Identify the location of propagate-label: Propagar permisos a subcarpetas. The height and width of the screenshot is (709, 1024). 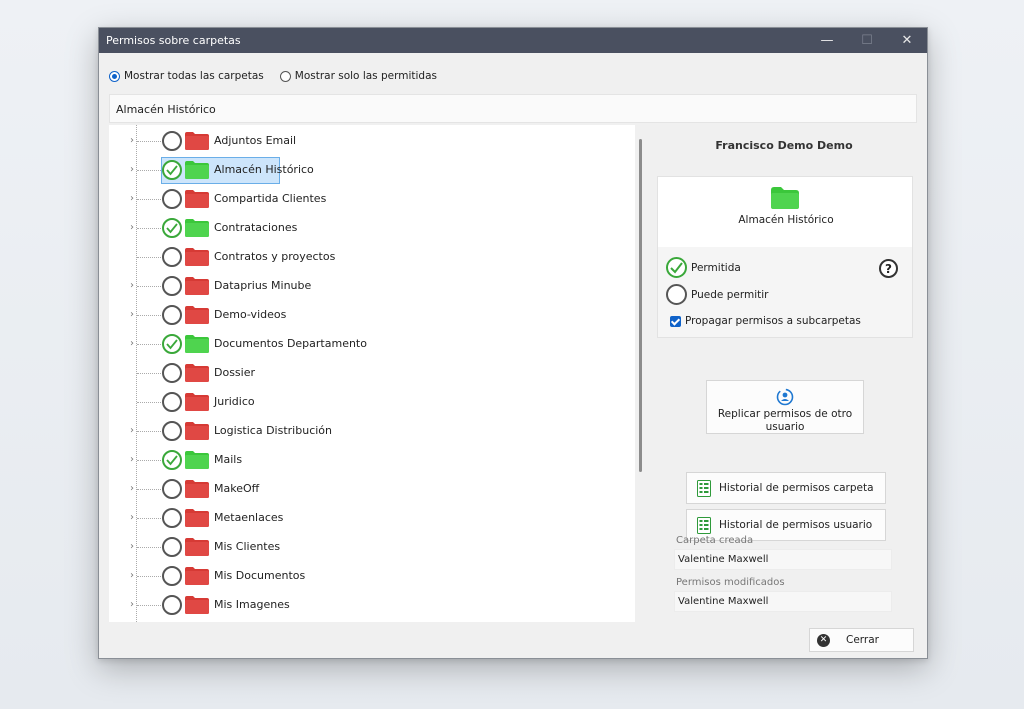
(773, 321).